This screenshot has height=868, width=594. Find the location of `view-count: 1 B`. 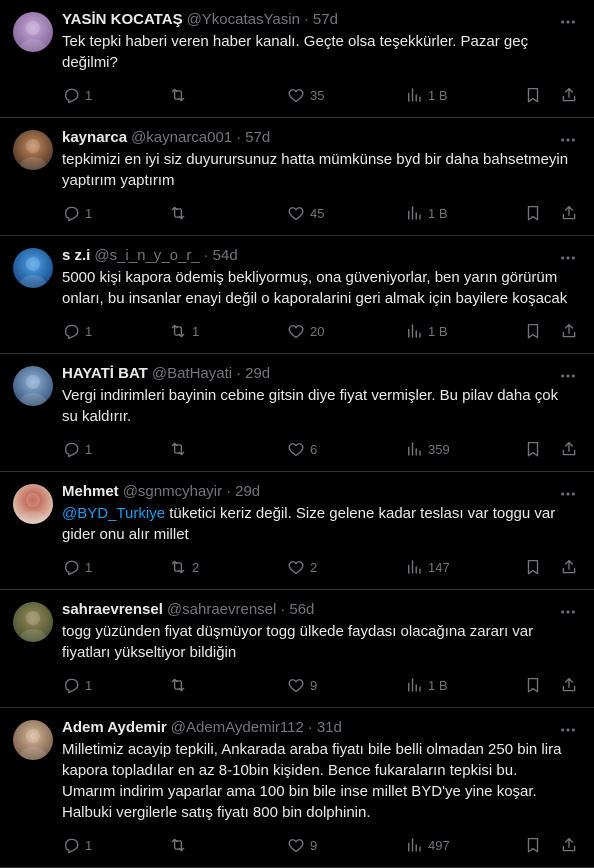

view-count: 1 B is located at coordinates (438, 213).